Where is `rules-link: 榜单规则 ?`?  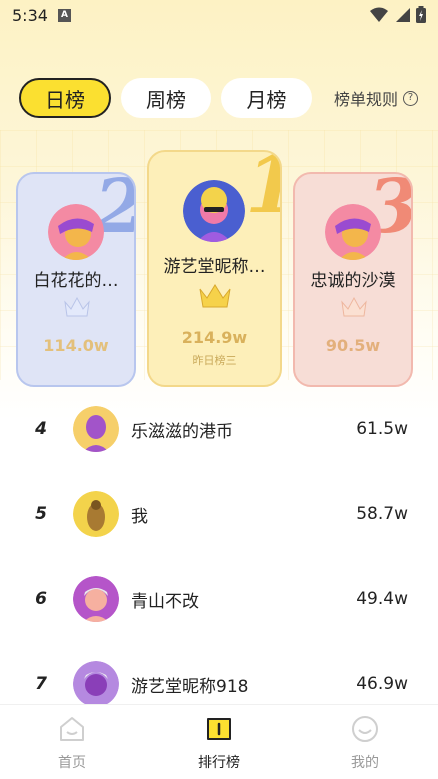
rules-link: 榜单规则 ? is located at coordinates (376, 98).